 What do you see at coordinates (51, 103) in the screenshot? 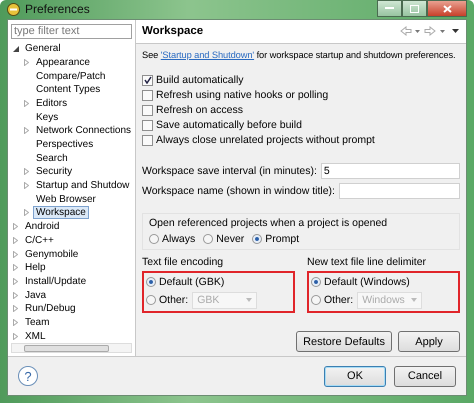
I see `tree-item: Editors` at bounding box center [51, 103].